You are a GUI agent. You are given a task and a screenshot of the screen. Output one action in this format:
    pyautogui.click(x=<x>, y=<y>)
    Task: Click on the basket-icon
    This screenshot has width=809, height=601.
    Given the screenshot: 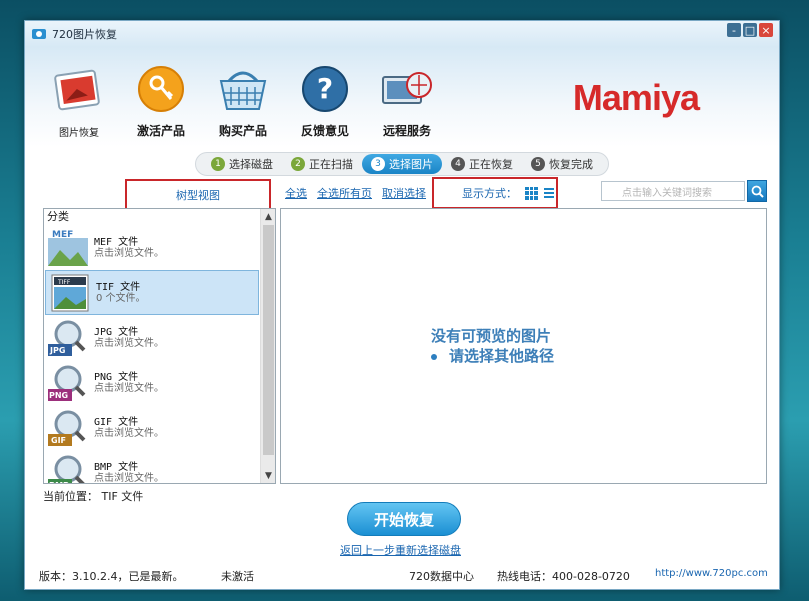 What is the action you would take?
    pyautogui.click(x=243, y=89)
    